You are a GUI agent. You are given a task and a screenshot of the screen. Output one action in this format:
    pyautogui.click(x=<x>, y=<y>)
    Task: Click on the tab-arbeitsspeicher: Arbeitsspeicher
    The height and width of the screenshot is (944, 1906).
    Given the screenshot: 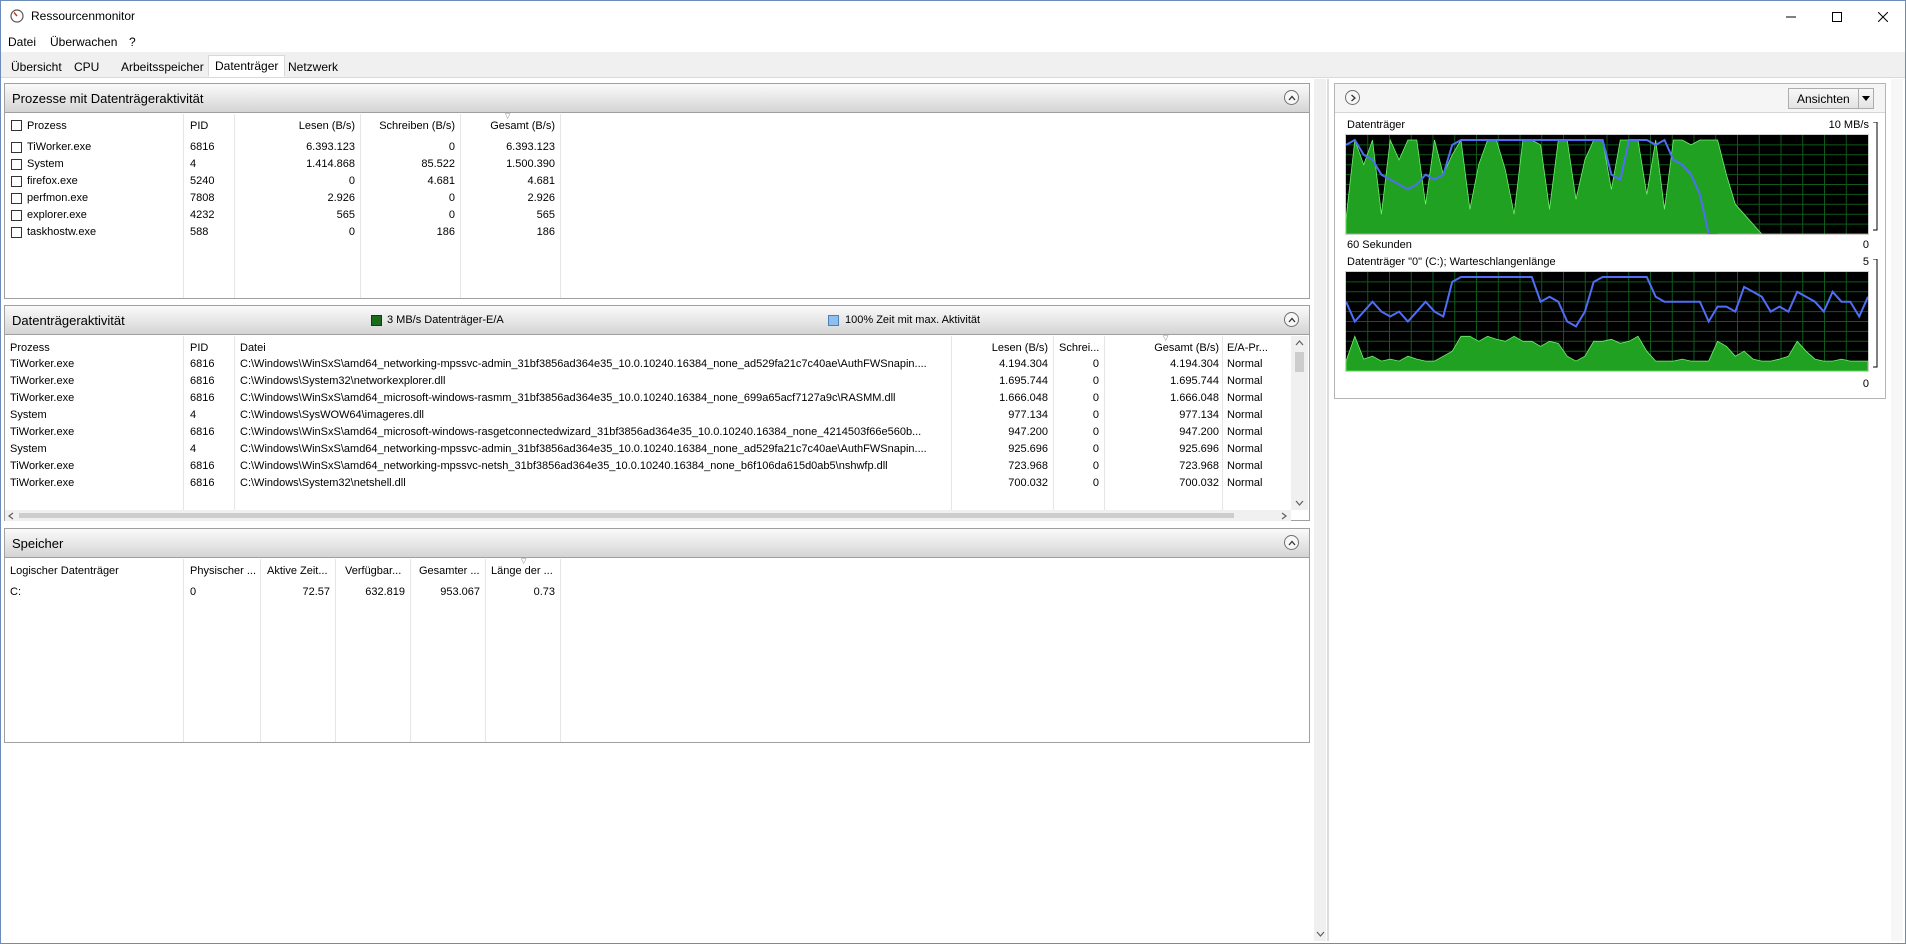 What is the action you would take?
    pyautogui.click(x=162, y=66)
    